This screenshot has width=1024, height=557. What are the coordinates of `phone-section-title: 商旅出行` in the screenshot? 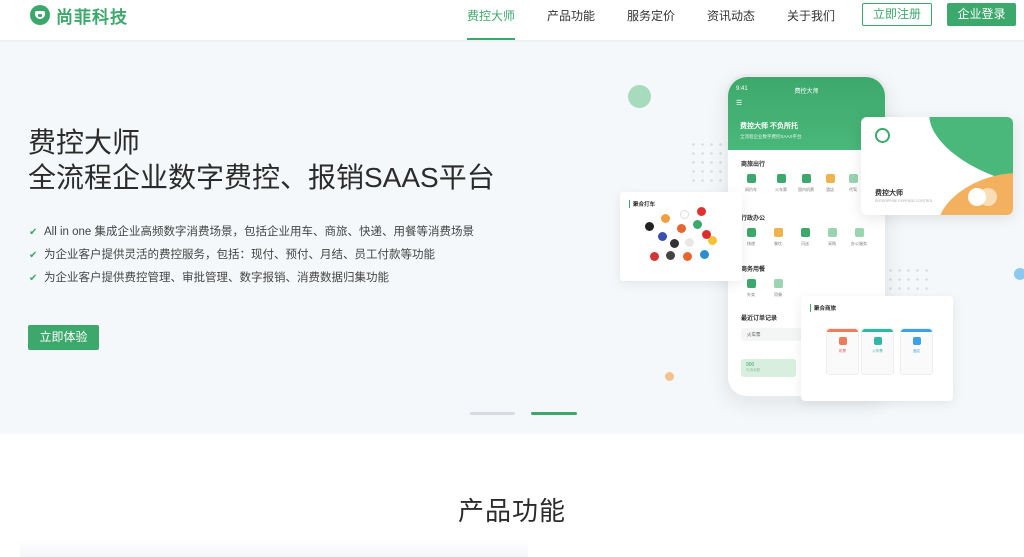 It's located at (753, 165).